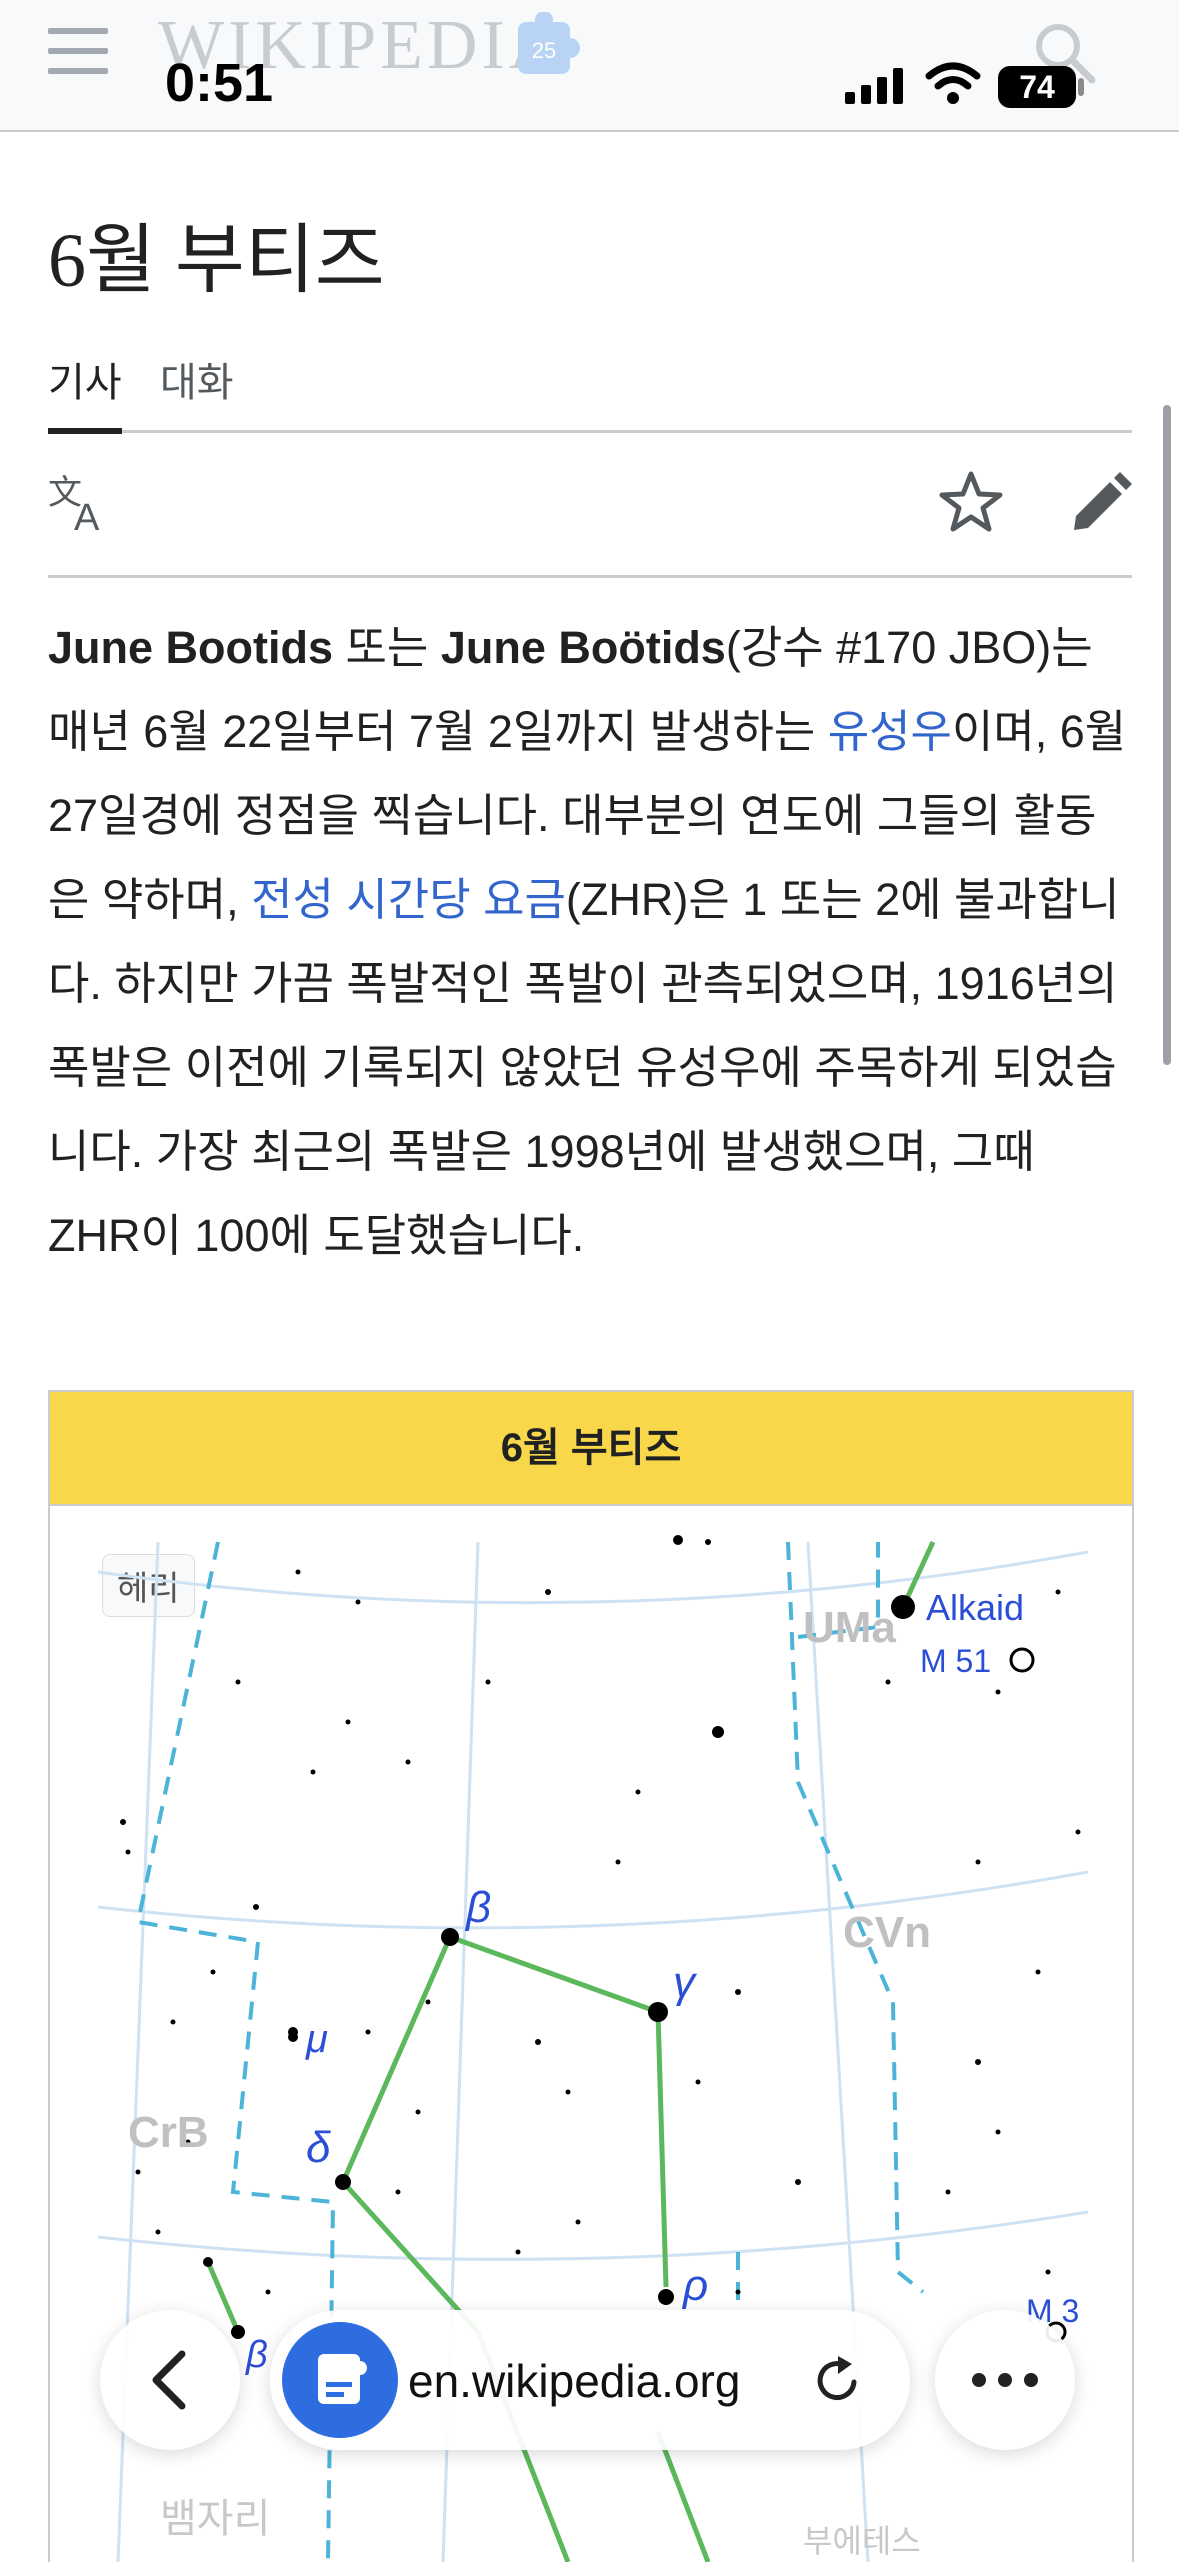 The width and height of the screenshot is (1179, 2562). I want to click on battery-cap, so click(1081, 87).